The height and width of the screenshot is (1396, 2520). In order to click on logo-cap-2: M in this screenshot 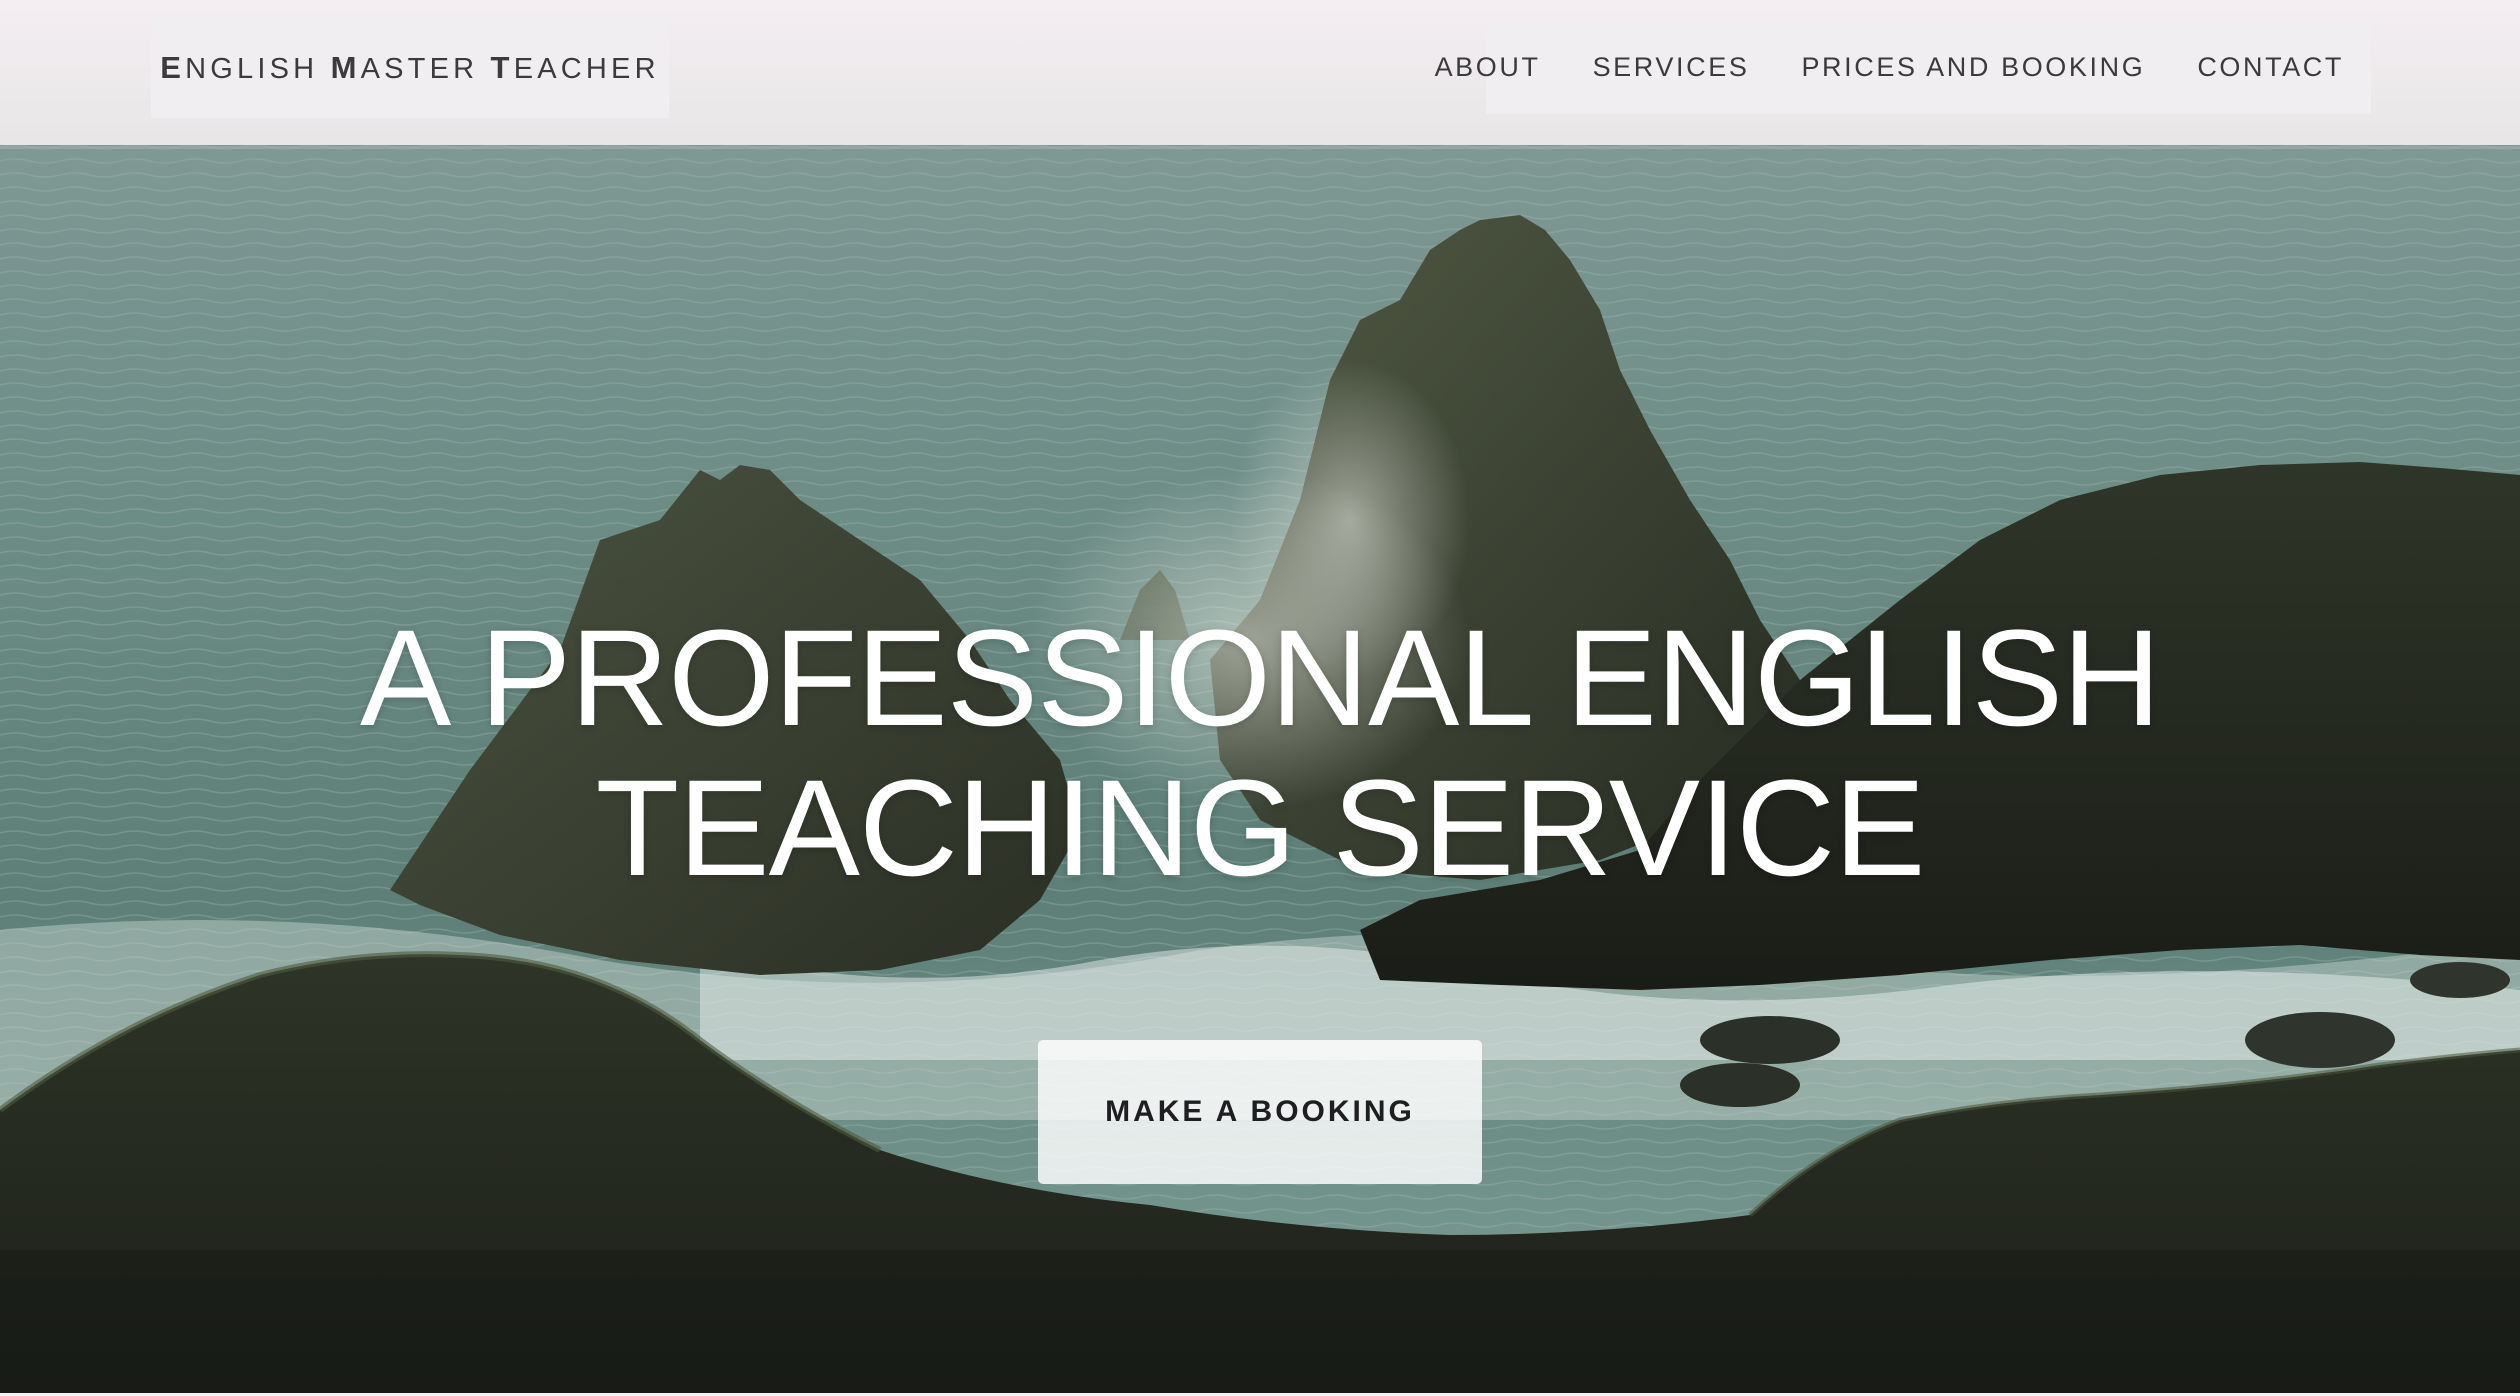, I will do `click(345, 67)`.